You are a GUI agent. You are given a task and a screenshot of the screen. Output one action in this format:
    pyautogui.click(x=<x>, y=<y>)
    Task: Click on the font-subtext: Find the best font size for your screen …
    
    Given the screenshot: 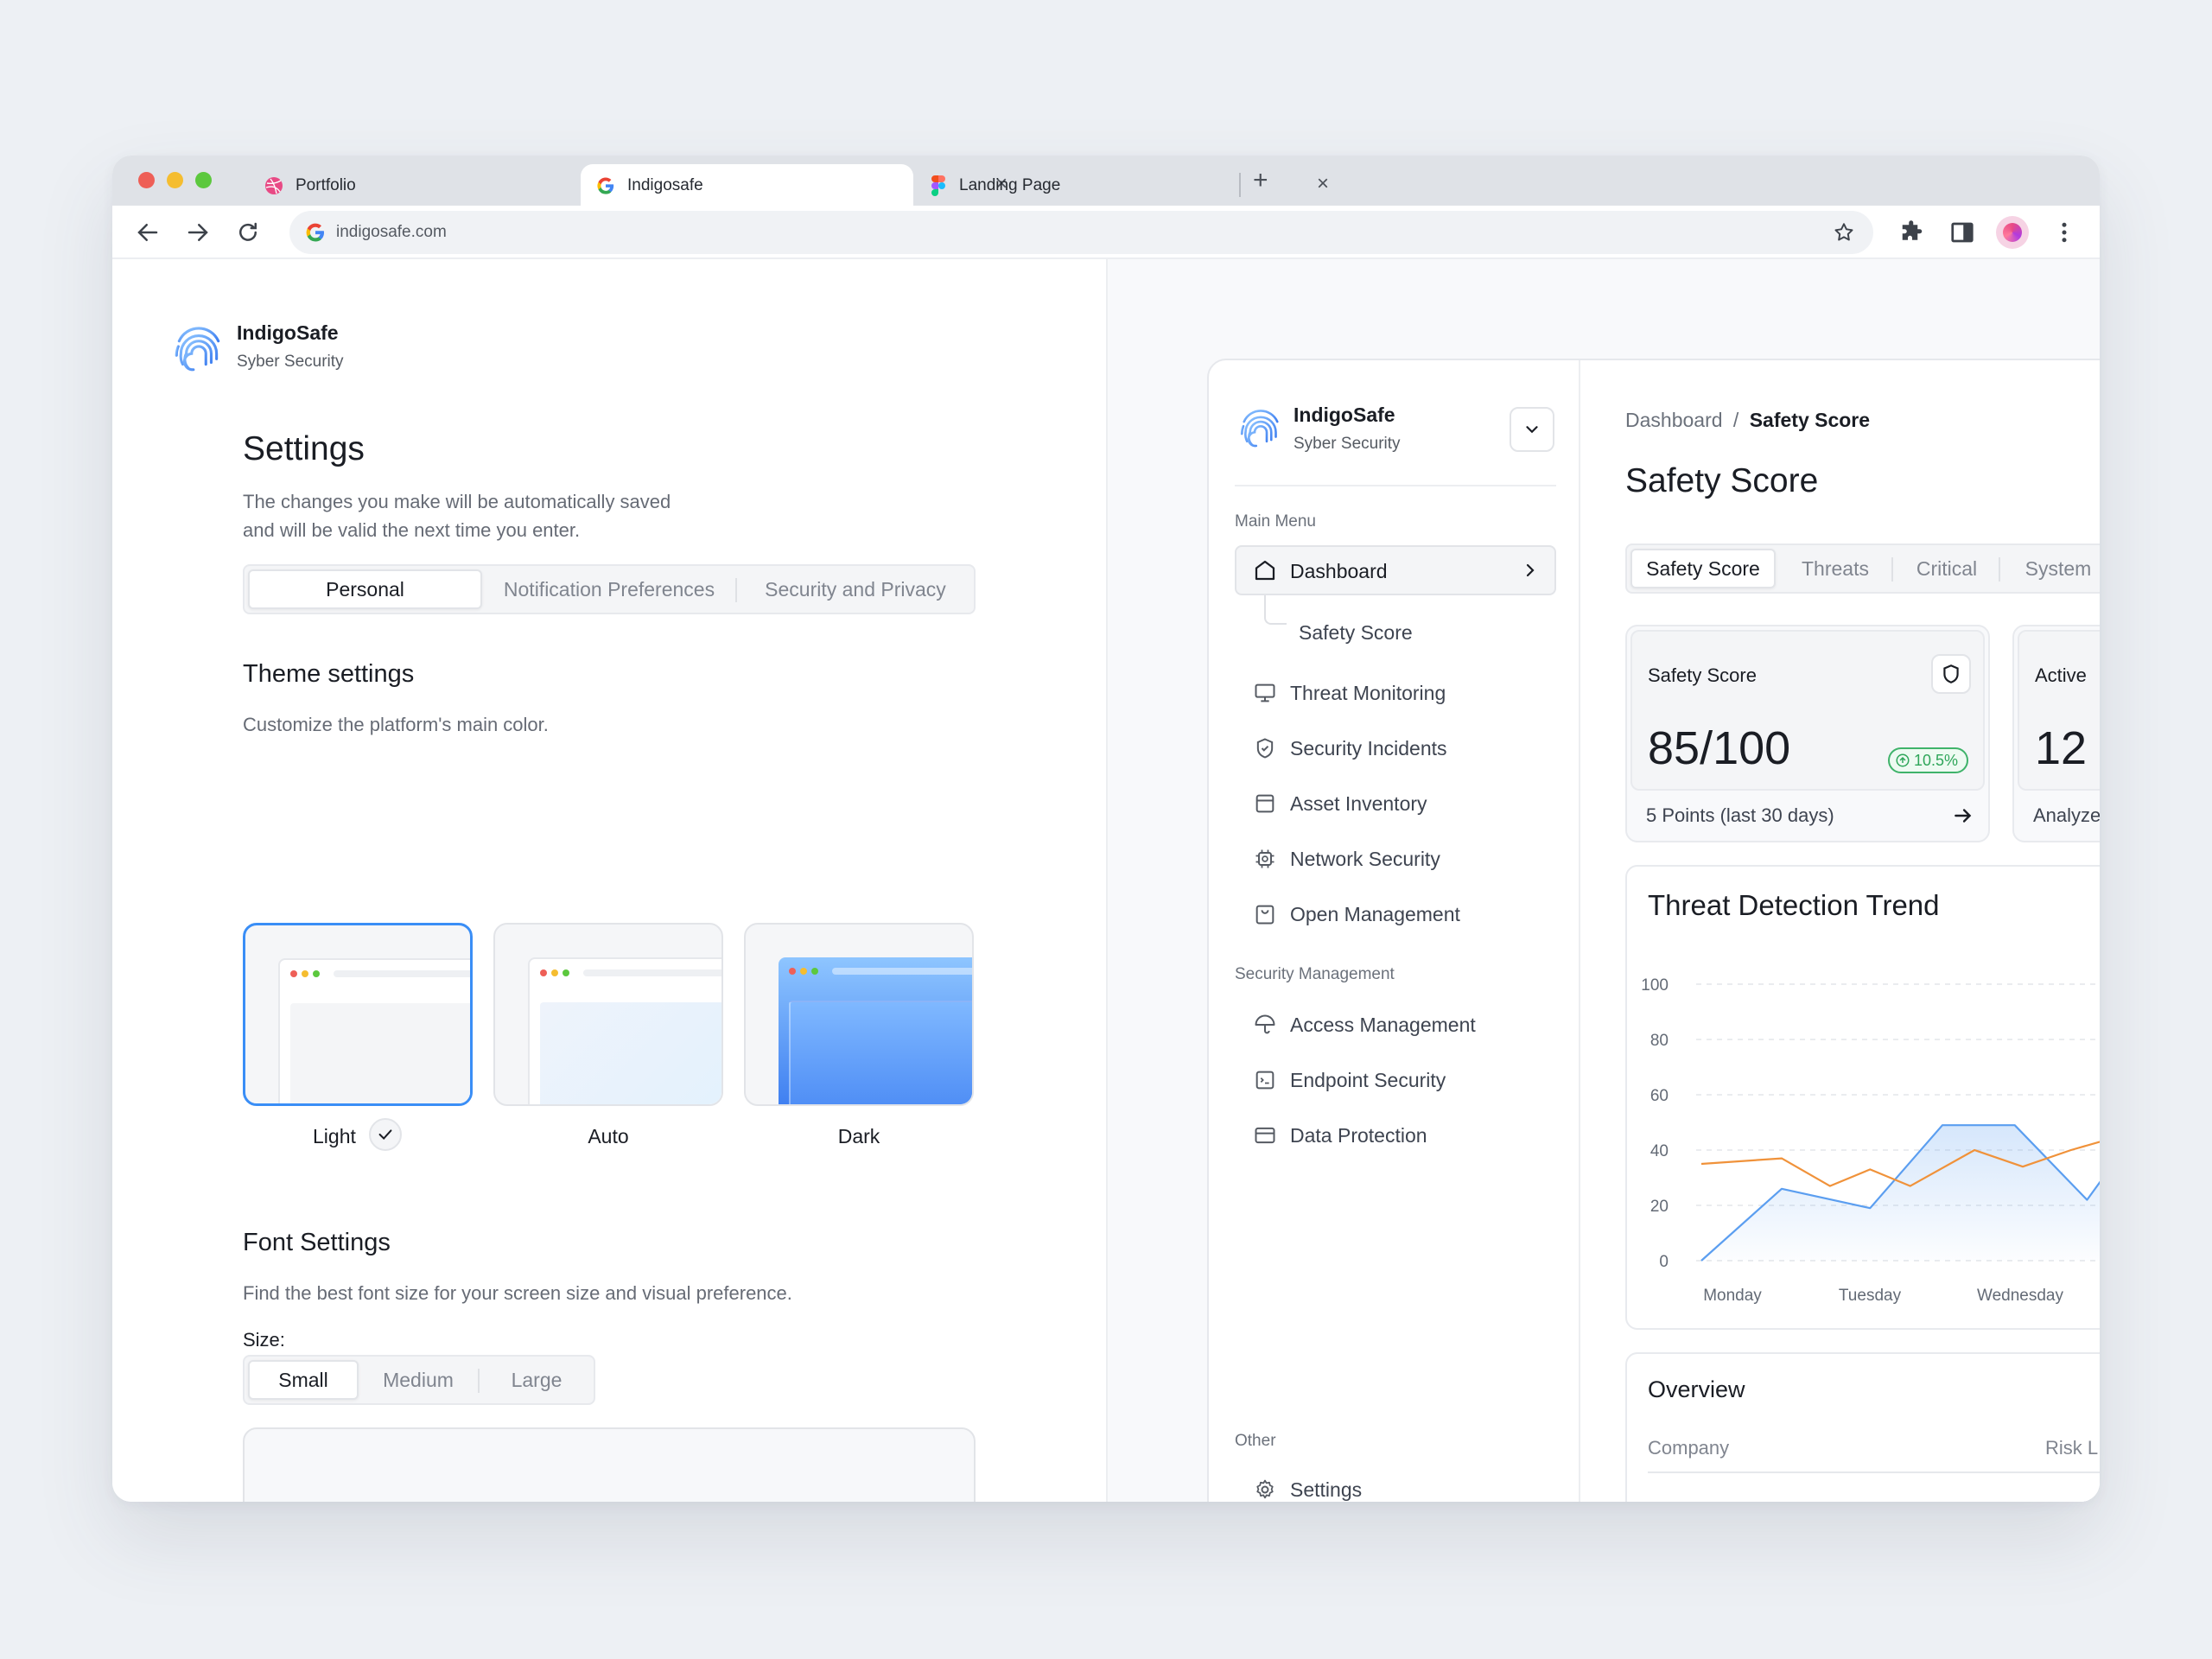 What is the action you would take?
    pyautogui.click(x=517, y=1293)
    